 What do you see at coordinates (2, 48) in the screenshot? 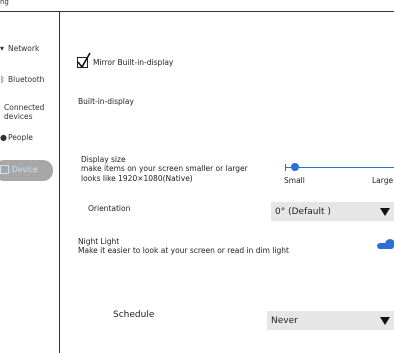
I see `wifi-icon: ▾` at bounding box center [2, 48].